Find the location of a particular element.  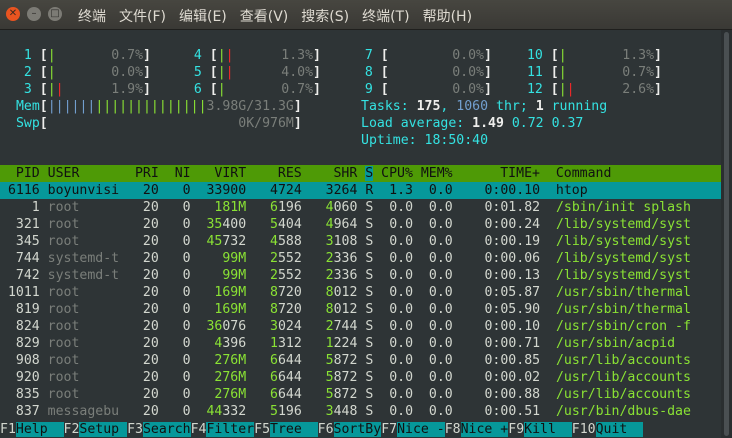

cpu-percent: 0.0% is located at coordinates (464, 55).